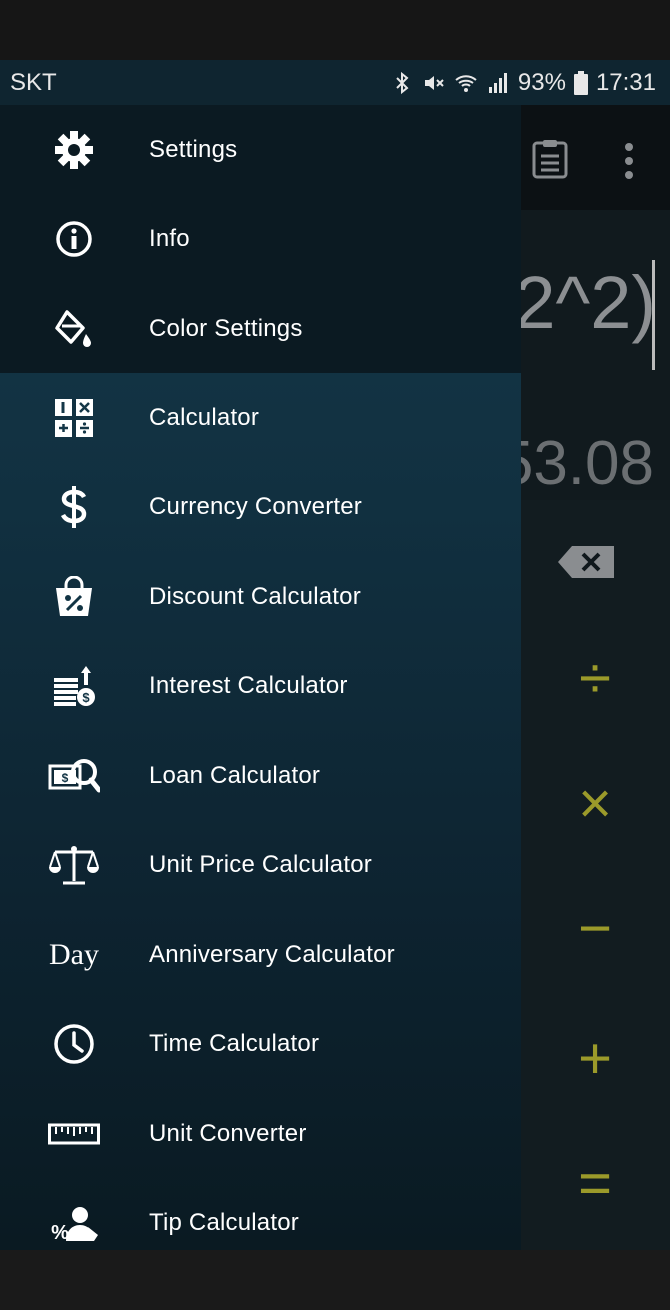  Describe the element at coordinates (629, 161) in the screenshot. I see `more-options-icon` at that location.